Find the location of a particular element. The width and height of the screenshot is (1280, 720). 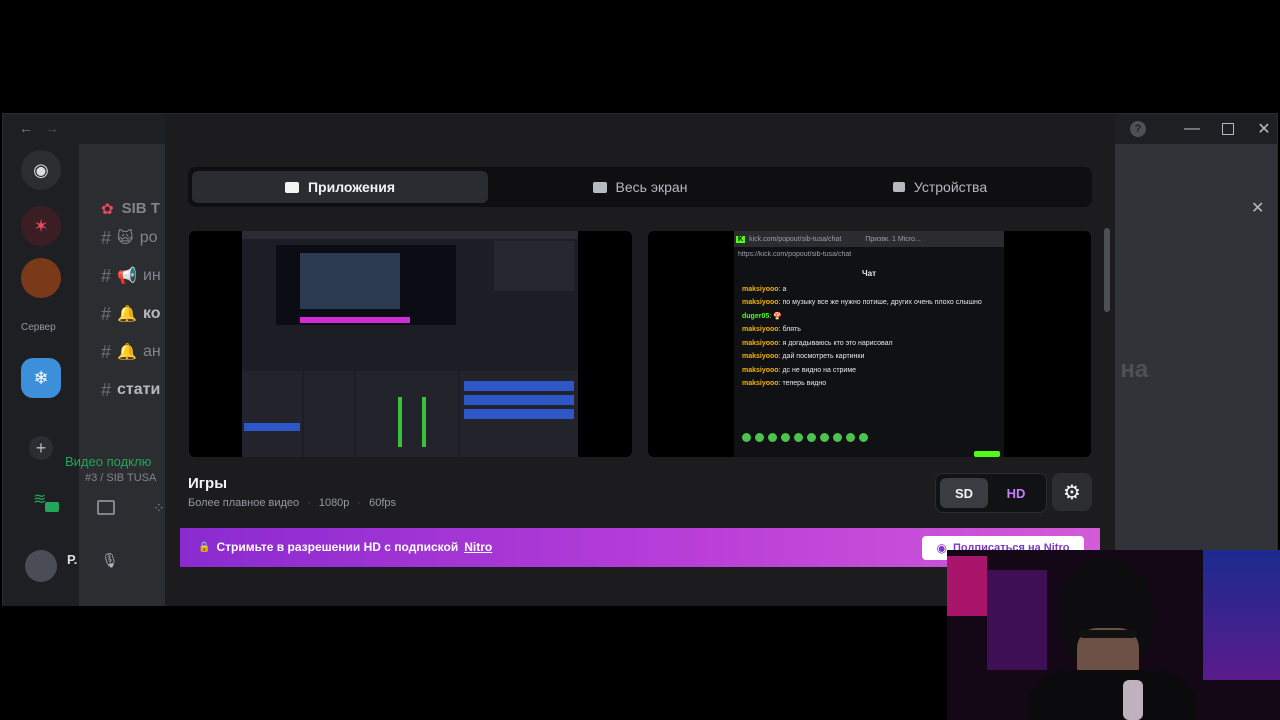

screen-share-icon is located at coordinates (106, 507).